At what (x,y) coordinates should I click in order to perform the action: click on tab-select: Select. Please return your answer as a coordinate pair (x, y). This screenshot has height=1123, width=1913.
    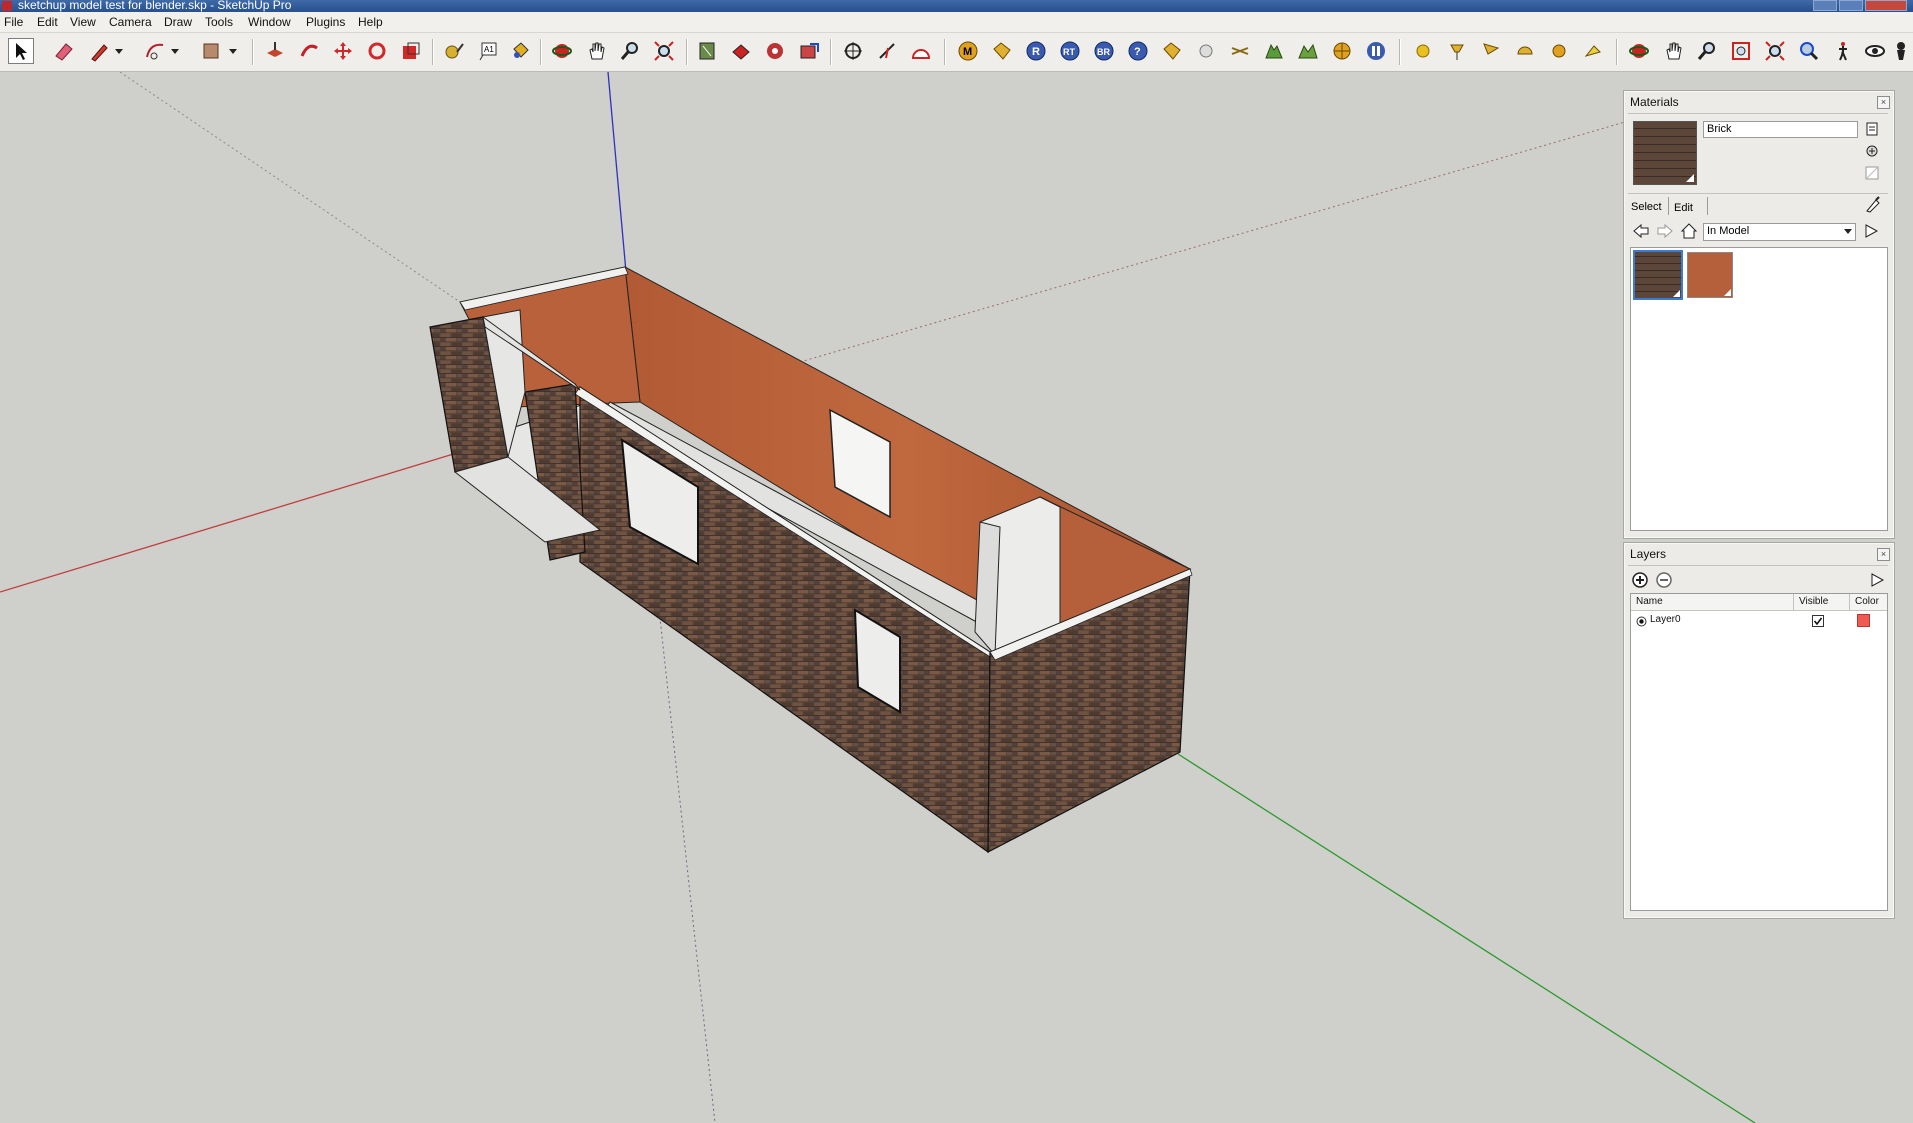
    Looking at the image, I should click on (1646, 207).